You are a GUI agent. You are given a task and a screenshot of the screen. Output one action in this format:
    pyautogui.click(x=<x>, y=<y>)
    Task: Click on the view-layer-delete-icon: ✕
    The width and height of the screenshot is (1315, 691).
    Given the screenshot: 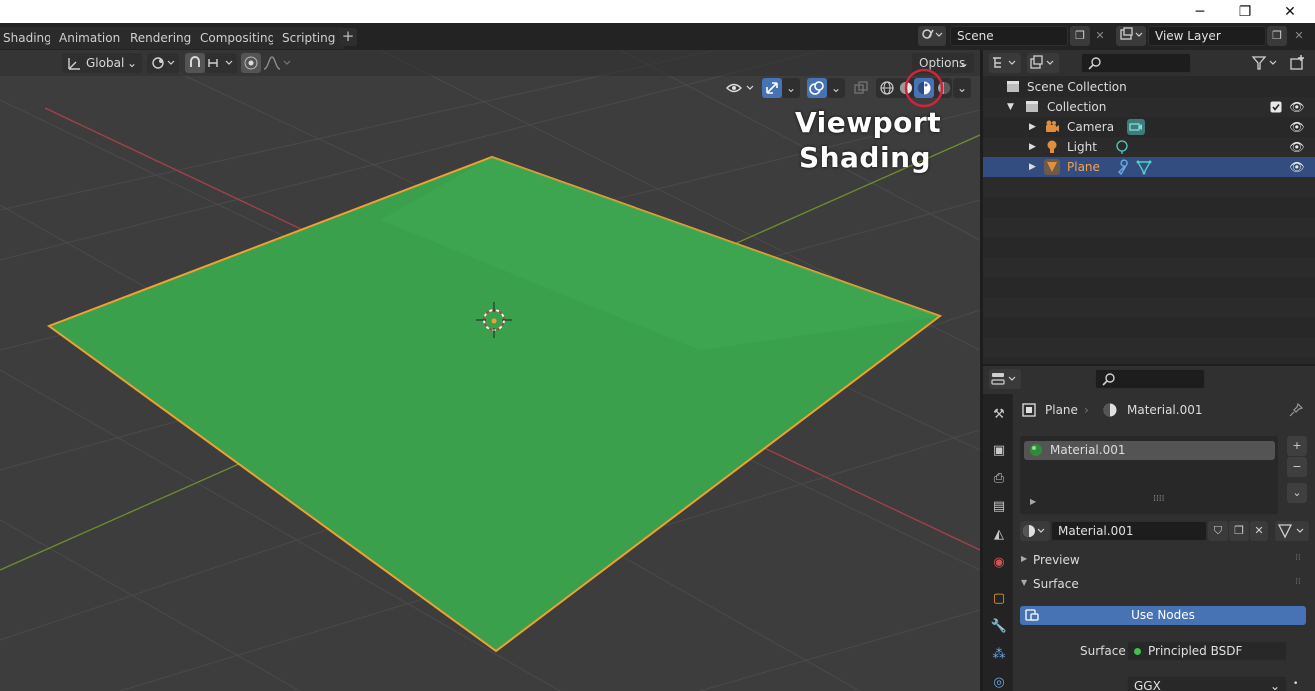 What is the action you would take?
    pyautogui.click(x=1299, y=36)
    